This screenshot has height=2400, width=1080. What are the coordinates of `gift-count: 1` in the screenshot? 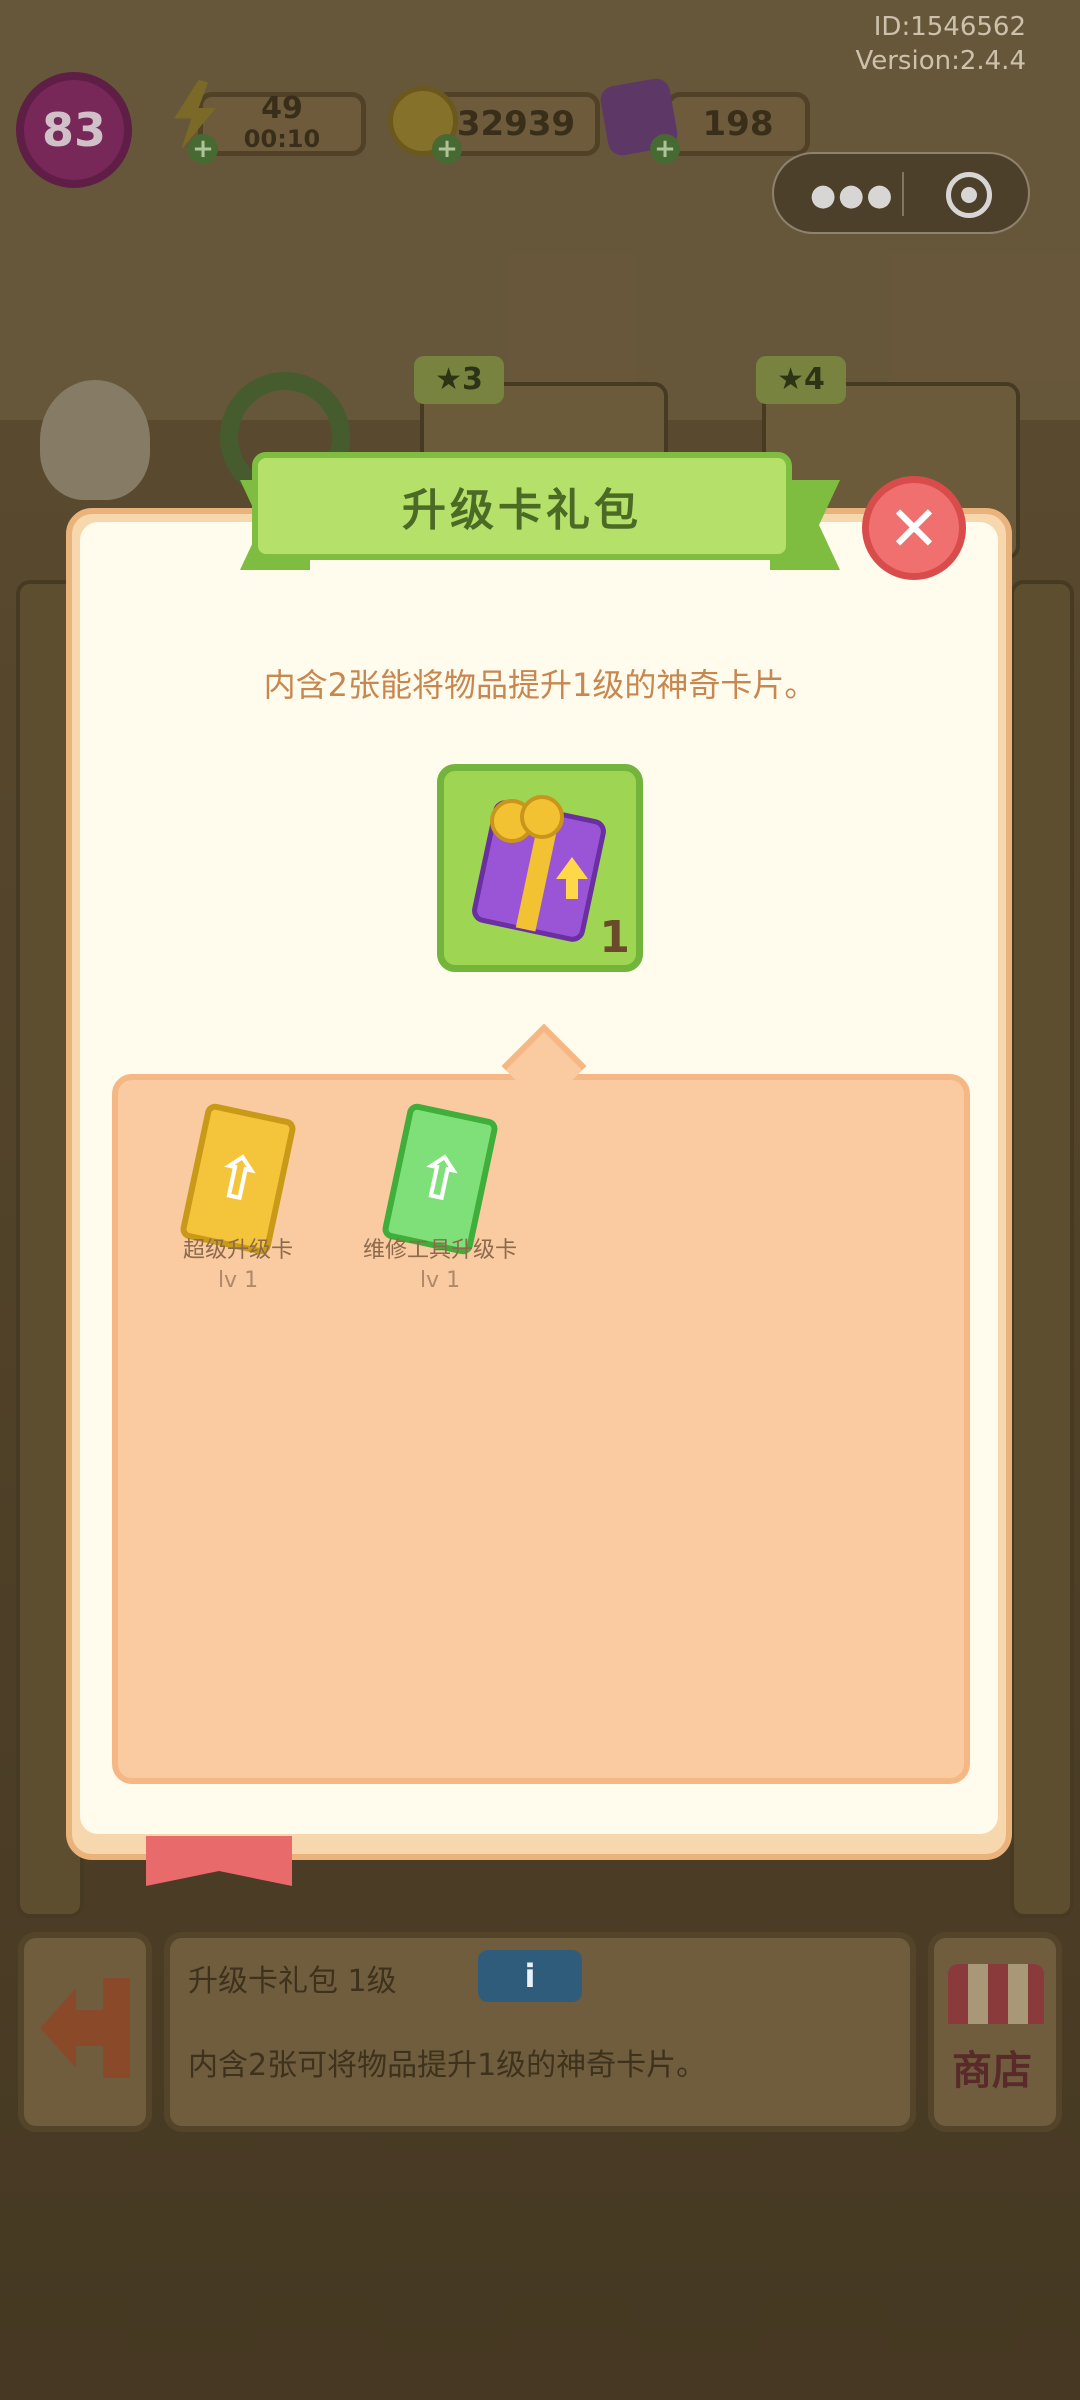 It's located at (614, 937).